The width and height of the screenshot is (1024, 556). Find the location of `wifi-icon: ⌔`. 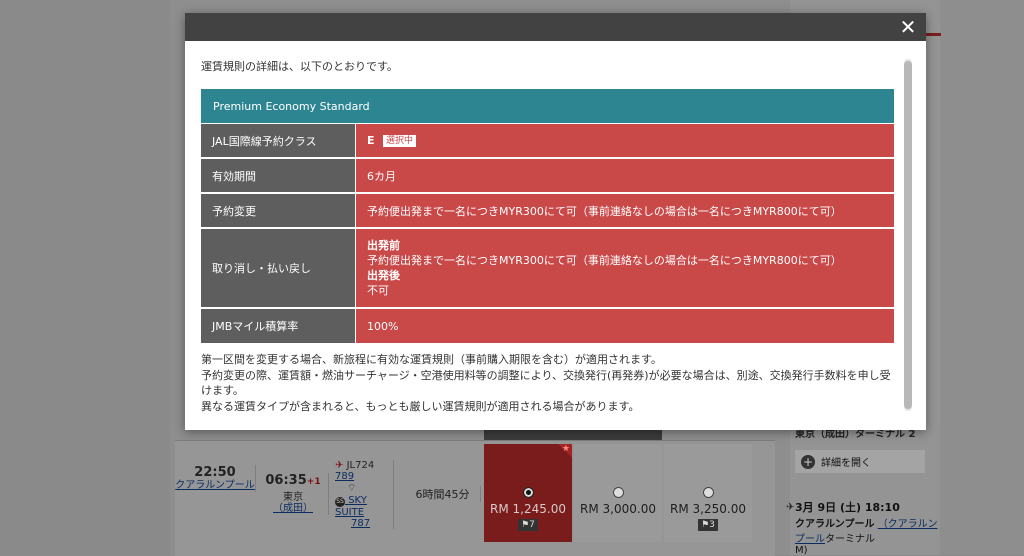

wifi-icon: ⌔ is located at coordinates (352, 488).